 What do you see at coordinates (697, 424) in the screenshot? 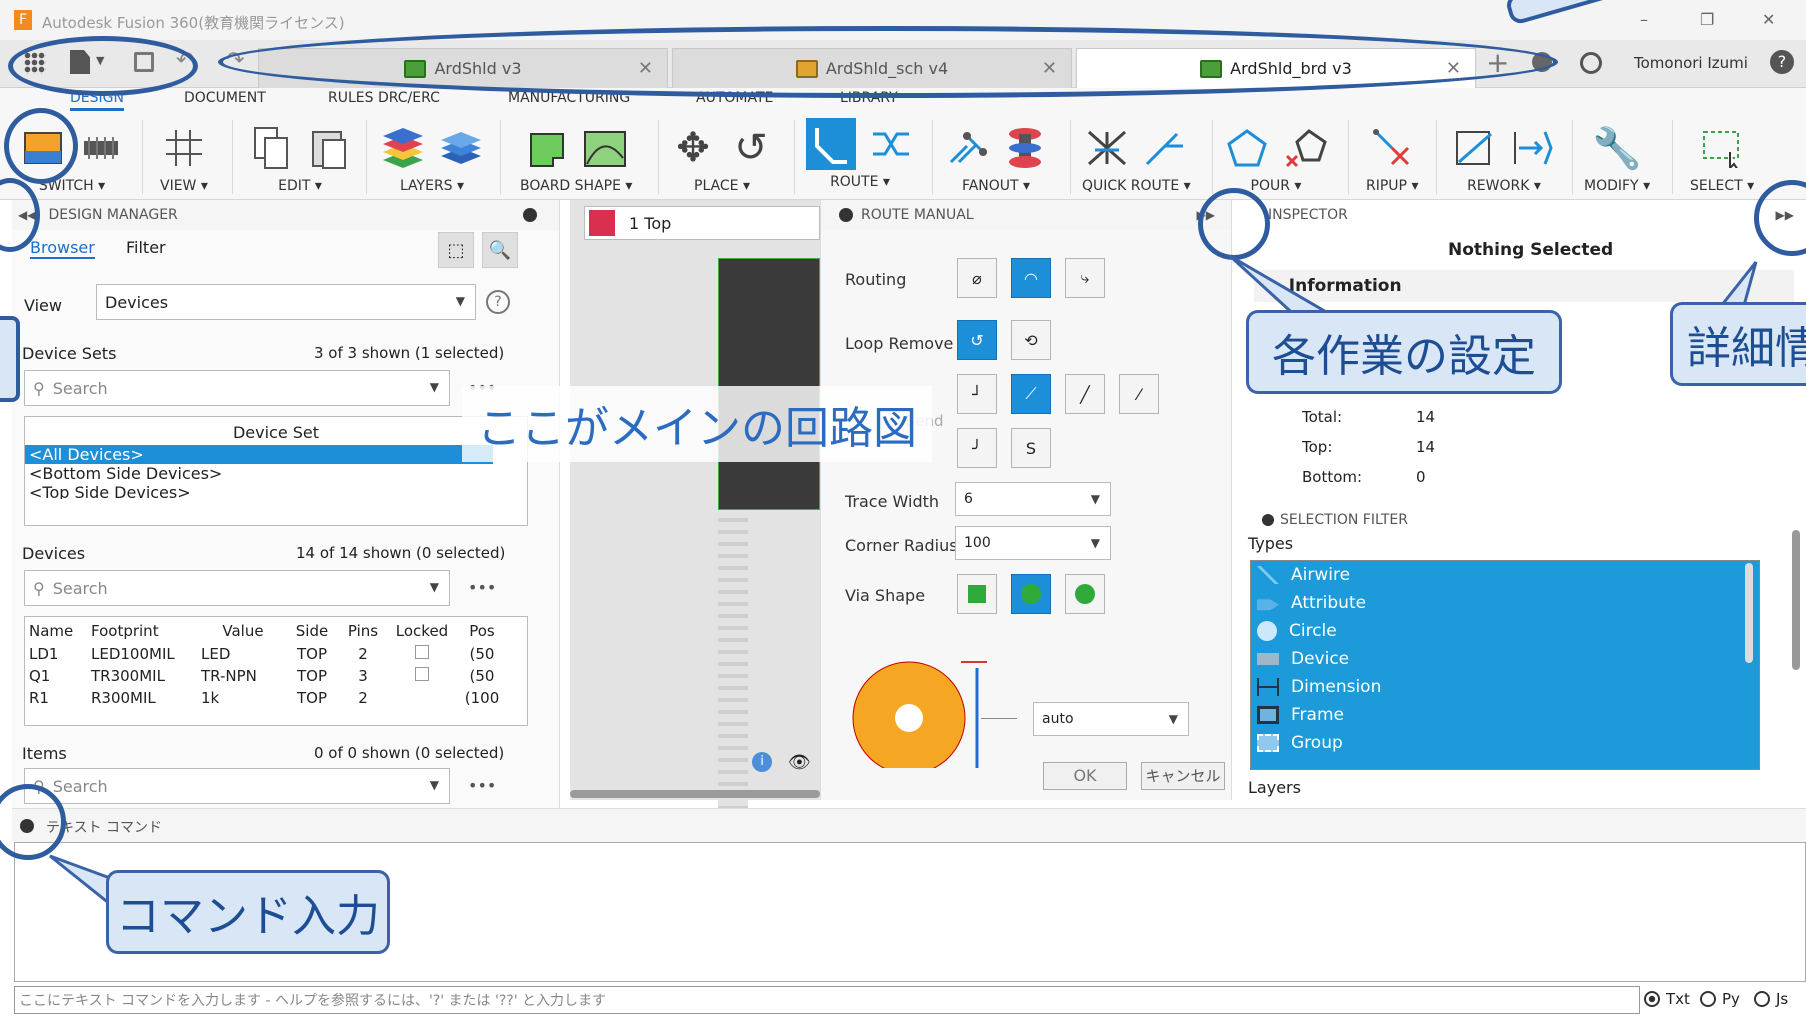
I see `main-schematic-annotation: ここがメインの回路図` at bounding box center [697, 424].